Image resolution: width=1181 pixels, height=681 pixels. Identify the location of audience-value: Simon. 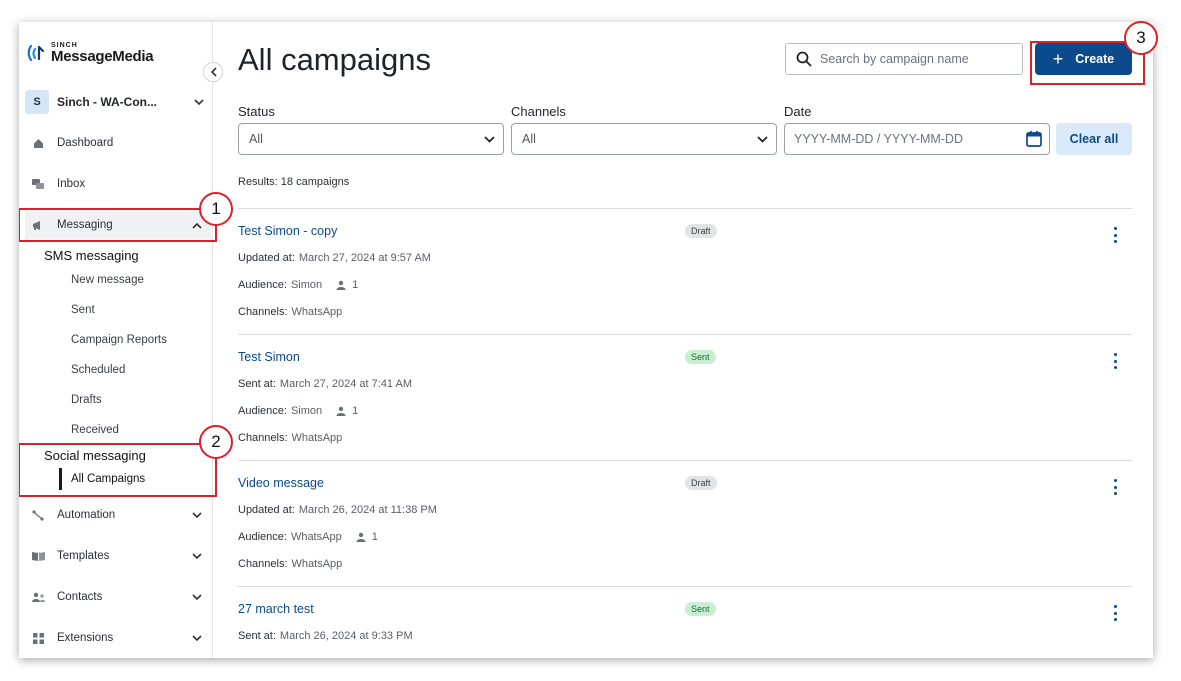
(306, 285).